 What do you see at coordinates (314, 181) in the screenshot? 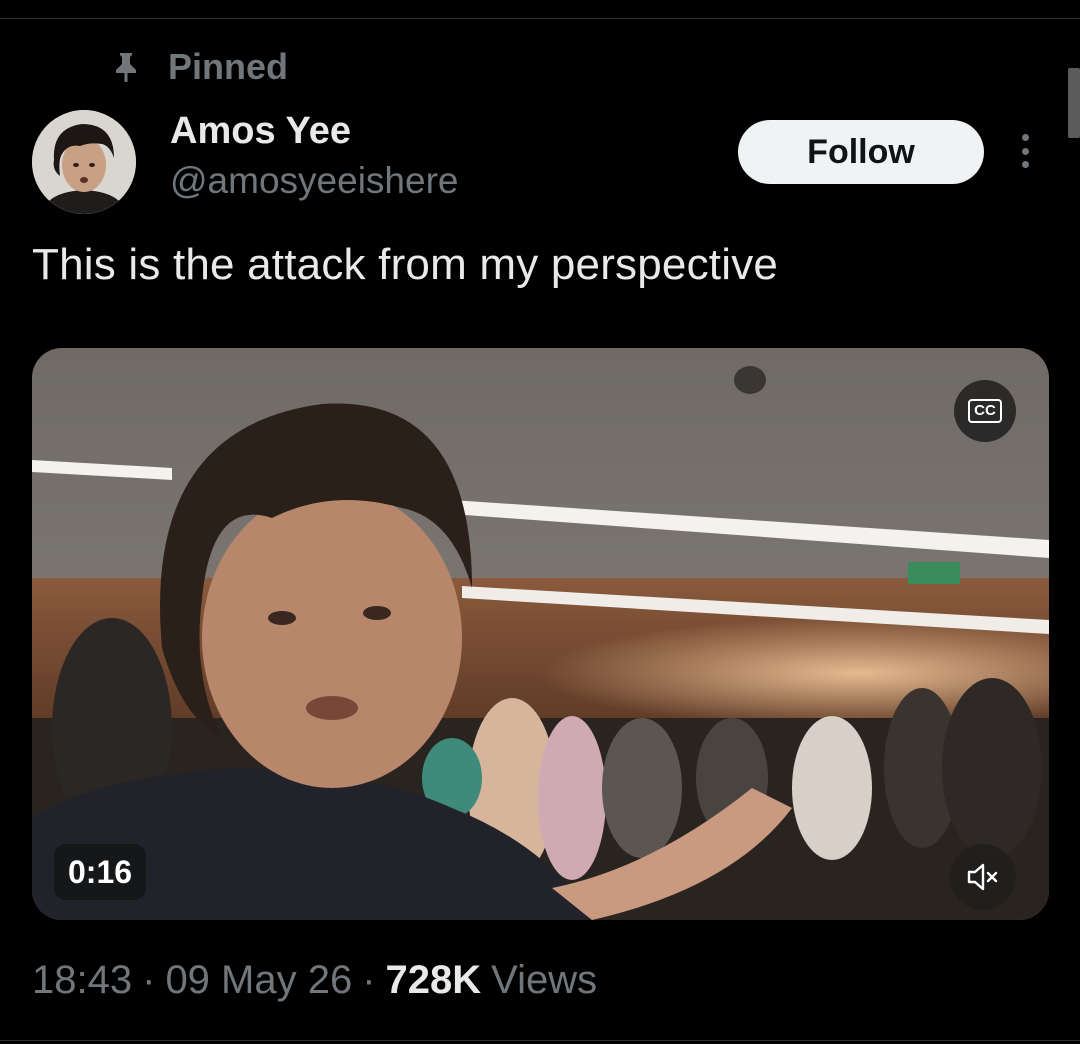
I see `author-handle: @amosyeeishere` at bounding box center [314, 181].